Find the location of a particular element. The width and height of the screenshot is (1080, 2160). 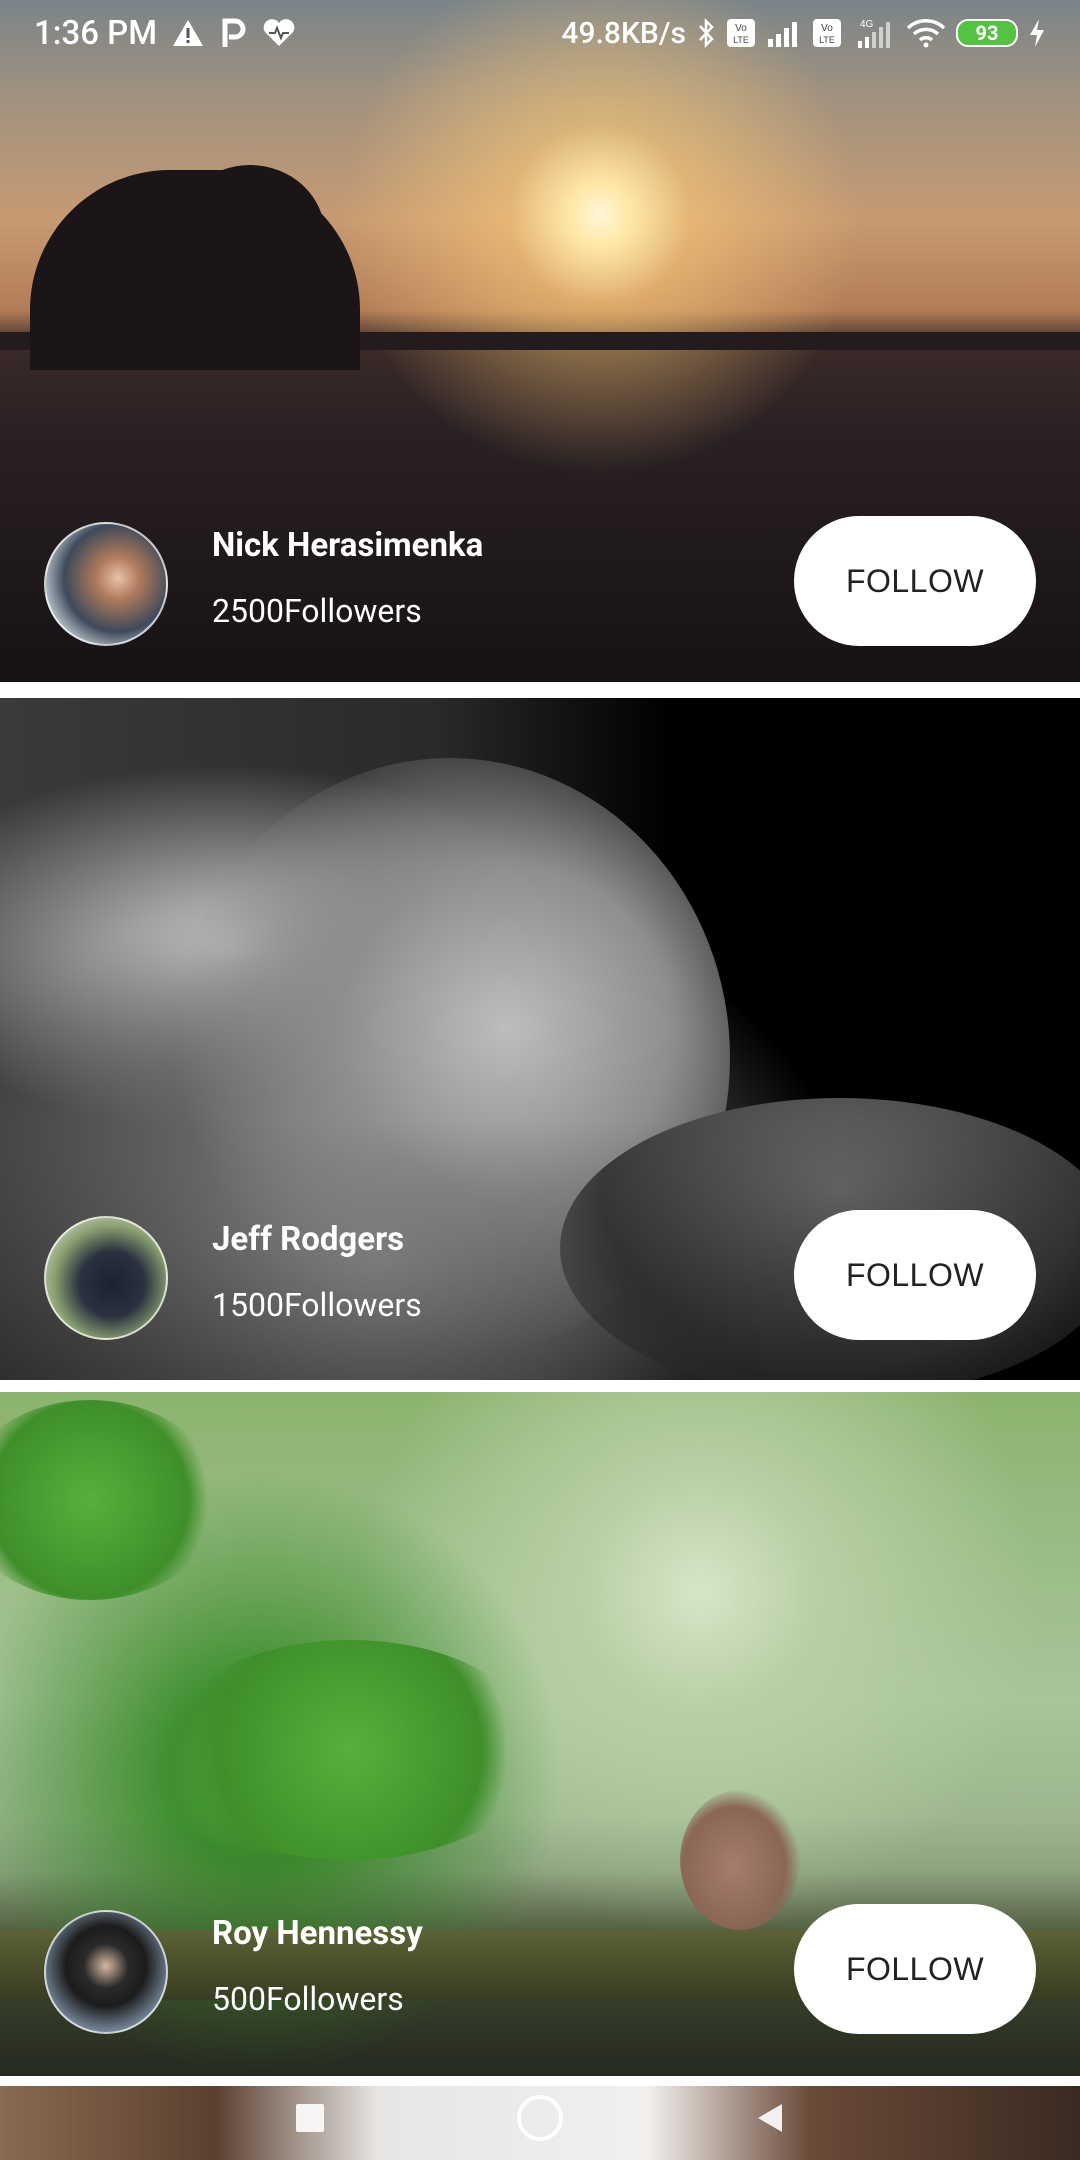

svg-text: 4G is located at coordinates (867, 24).